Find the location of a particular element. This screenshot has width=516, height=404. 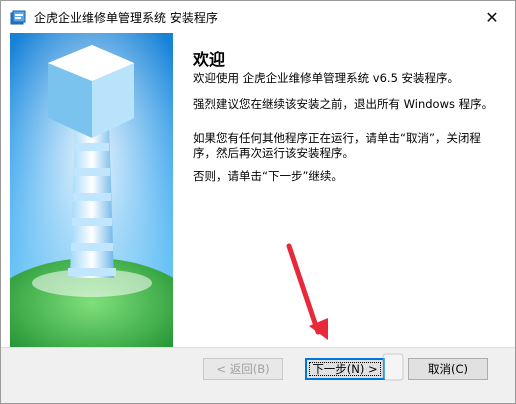

welcome-text: 欢迎使用 企虎企业维修单管理系统 v6.5 安装程序。 is located at coordinates (326, 78).